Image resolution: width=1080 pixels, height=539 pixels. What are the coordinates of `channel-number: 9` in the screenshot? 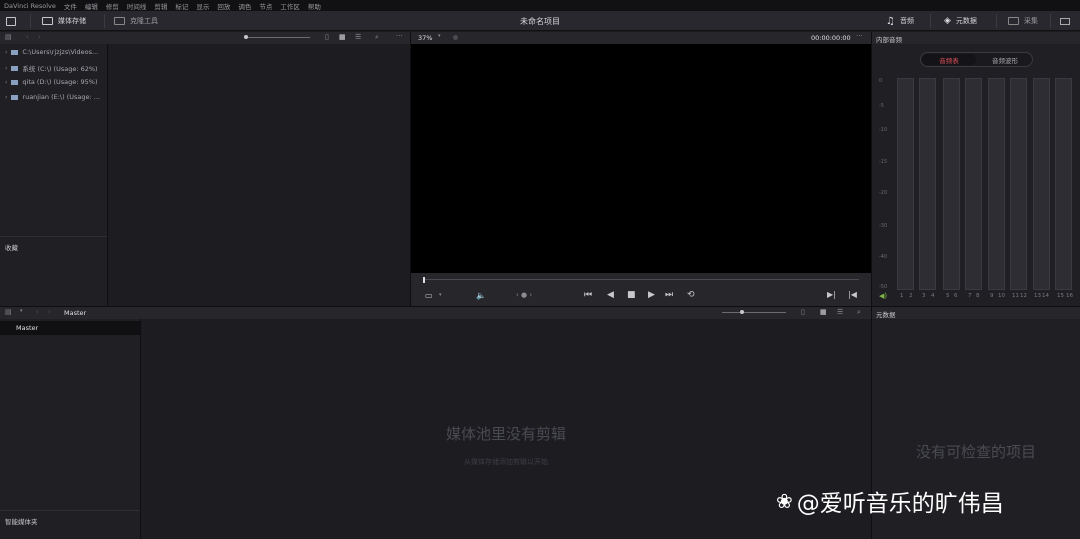 It's located at (992, 296).